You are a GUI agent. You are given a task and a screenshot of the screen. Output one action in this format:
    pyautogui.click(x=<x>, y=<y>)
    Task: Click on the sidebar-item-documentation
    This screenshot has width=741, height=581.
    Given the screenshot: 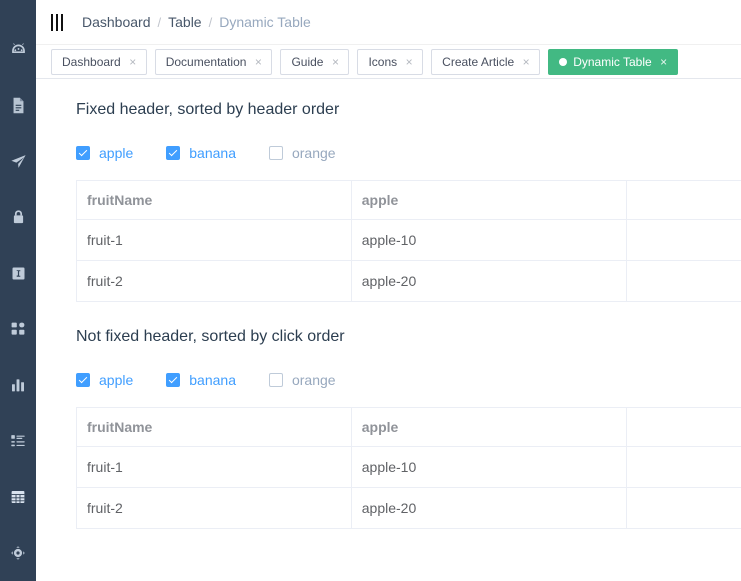 What is the action you would take?
    pyautogui.click(x=18, y=106)
    